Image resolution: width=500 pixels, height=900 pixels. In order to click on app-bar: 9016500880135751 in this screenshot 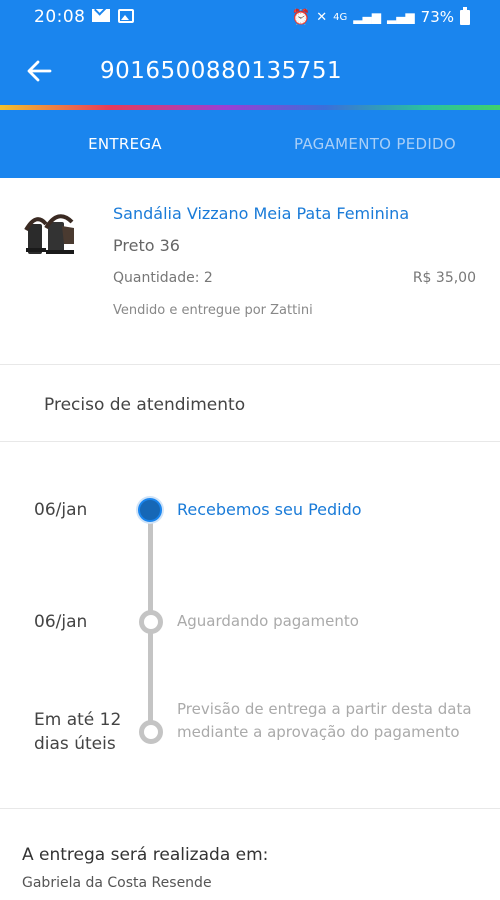, I will do `click(250, 71)`.